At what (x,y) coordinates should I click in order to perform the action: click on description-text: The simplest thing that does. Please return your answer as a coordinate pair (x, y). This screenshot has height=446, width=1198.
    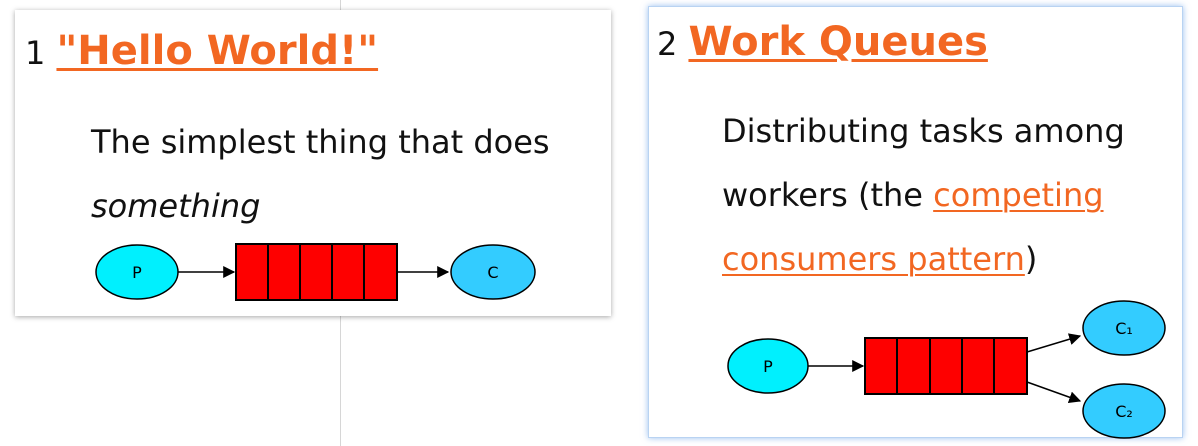
    Looking at the image, I should click on (320, 142).